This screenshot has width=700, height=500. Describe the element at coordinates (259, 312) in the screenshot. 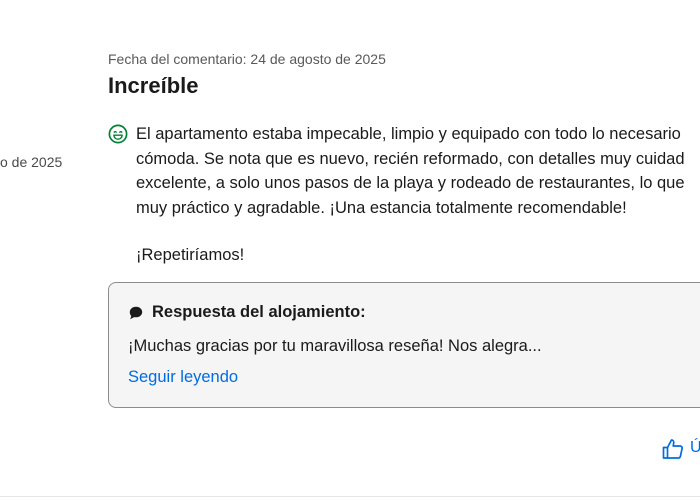

I see `response-heading: Respuesta del alojamiento:` at that location.